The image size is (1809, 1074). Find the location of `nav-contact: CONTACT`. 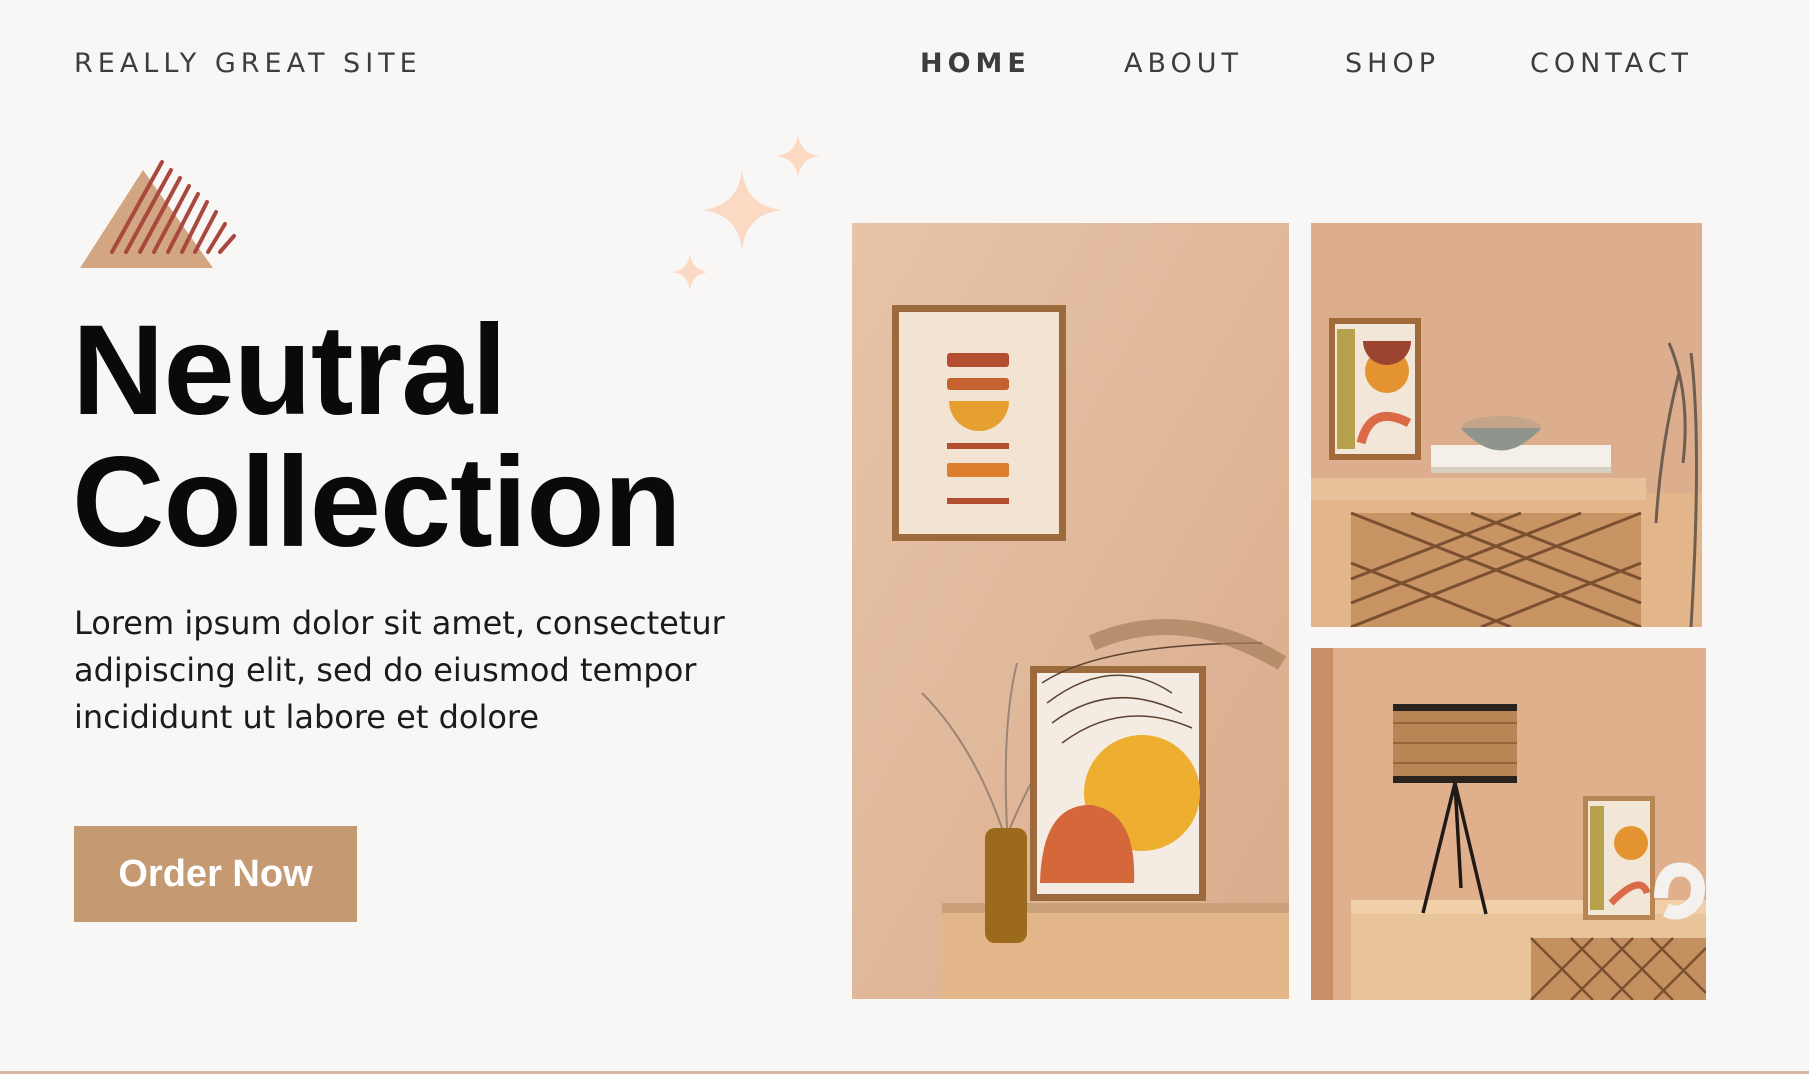

nav-contact: CONTACT is located at coordinates (1611, 63).